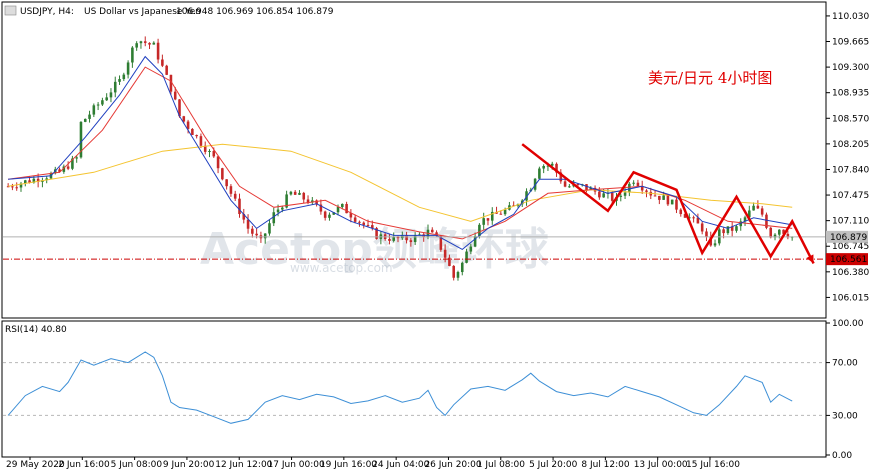 This screenshot has height=473, width=870. What do you see at coordinates (255, 12) in the screenshot?
I see `chart-ohlc: 106.948 106.969 106.854 106.879` at bounding box center [255, 12].